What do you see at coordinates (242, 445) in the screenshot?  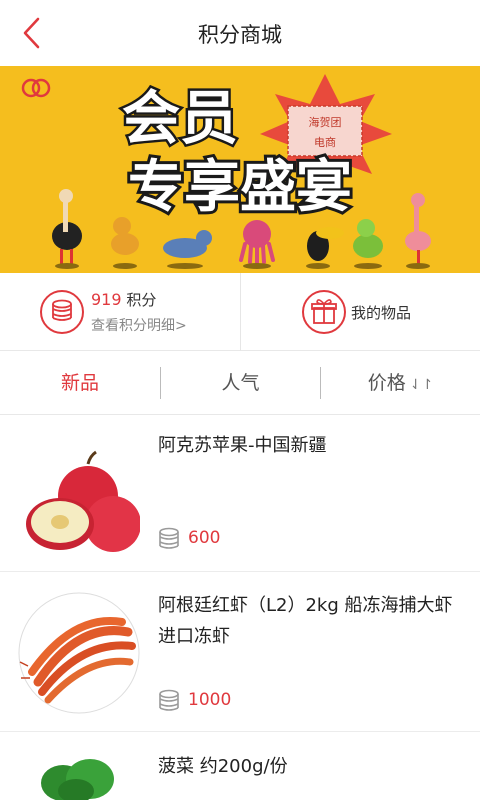 I see `product-name: 阿克苏苹果-中国新疆` at bounding box center [242, 445].